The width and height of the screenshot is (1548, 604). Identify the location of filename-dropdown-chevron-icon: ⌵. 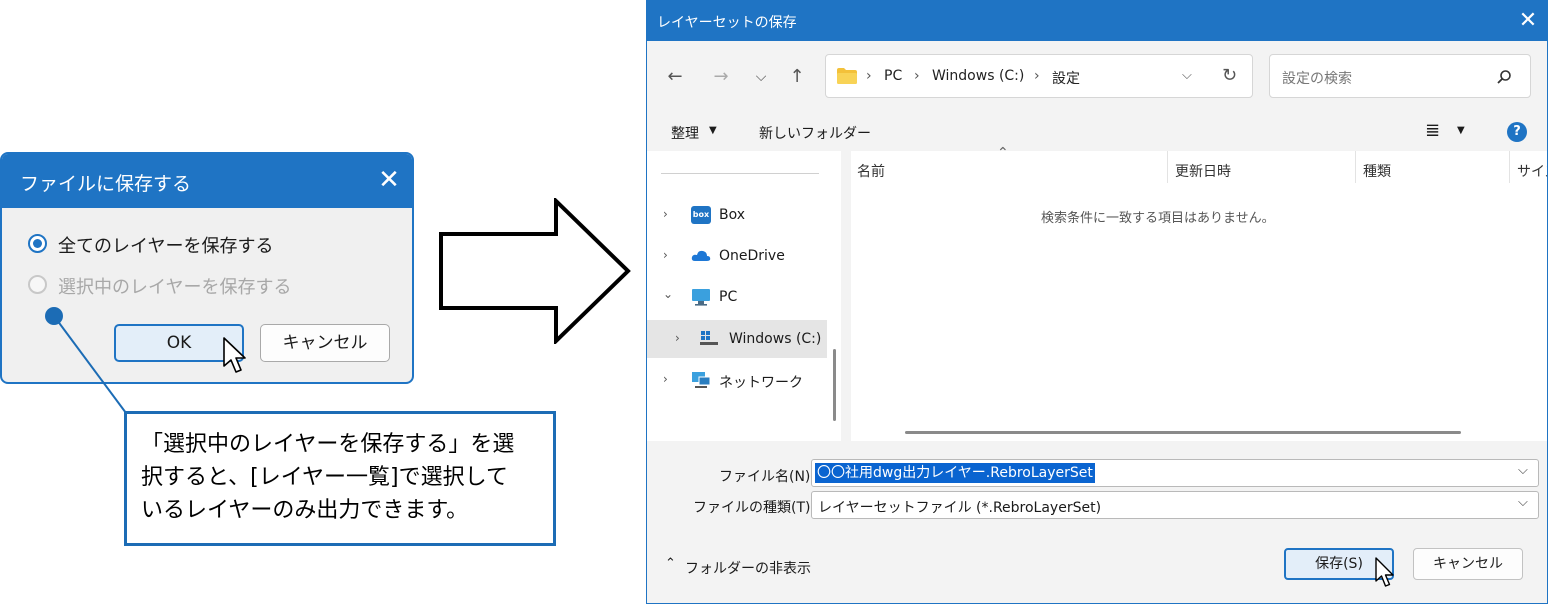
(1523, 470).